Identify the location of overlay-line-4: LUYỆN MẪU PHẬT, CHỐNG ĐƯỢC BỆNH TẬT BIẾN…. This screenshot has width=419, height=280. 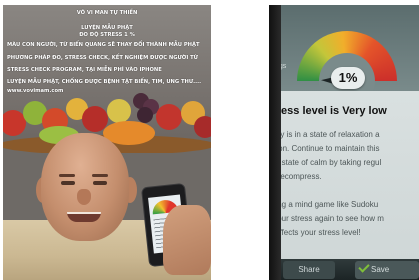
(104, 82).